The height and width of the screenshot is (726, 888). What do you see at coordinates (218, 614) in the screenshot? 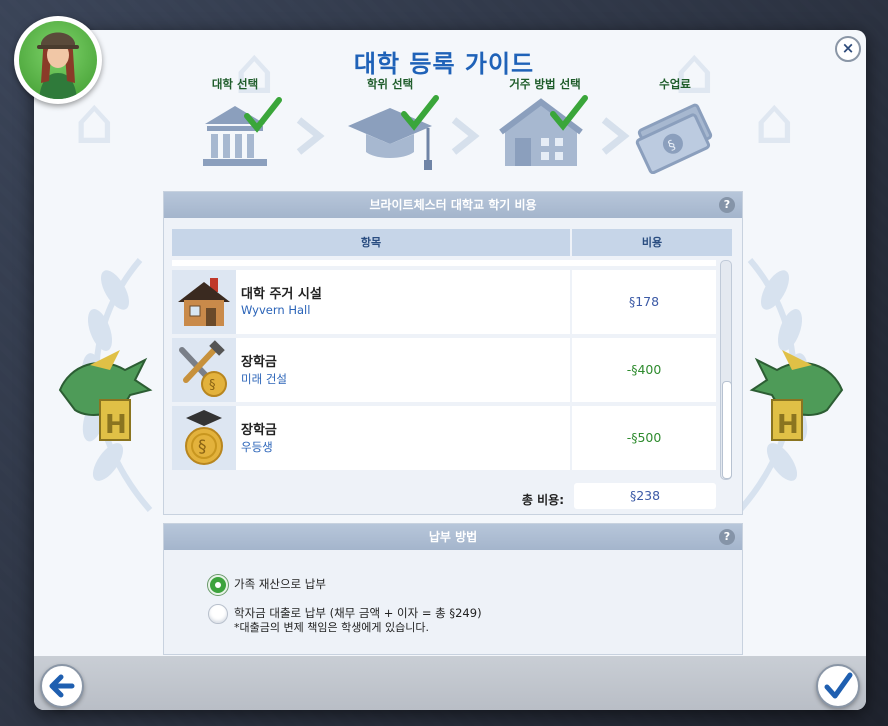
I see `radio-unselected-icon` at bounding box center [218, 614].